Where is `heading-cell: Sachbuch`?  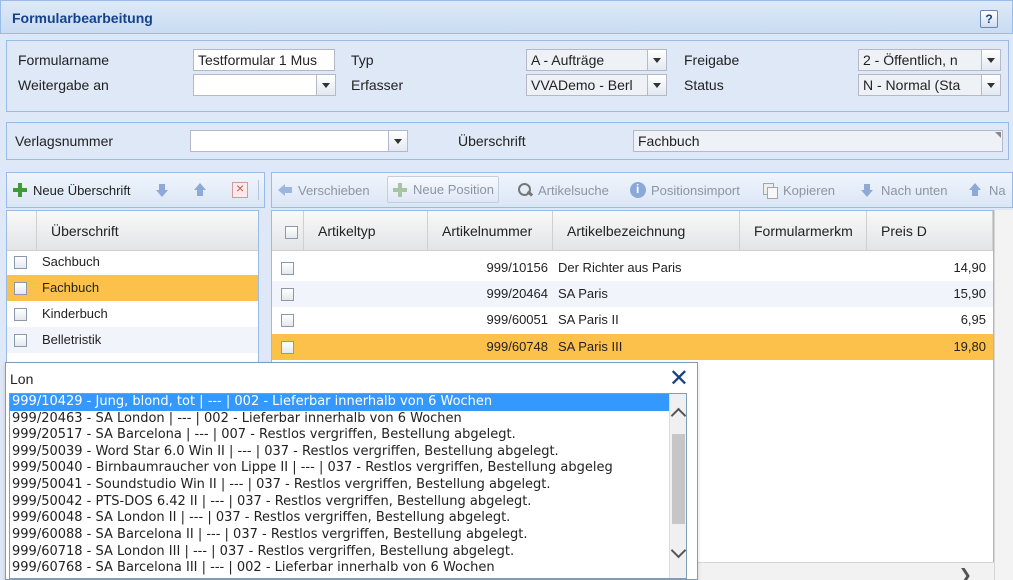
heading-cell: Sachbuch is located at coordinates (71, 261).